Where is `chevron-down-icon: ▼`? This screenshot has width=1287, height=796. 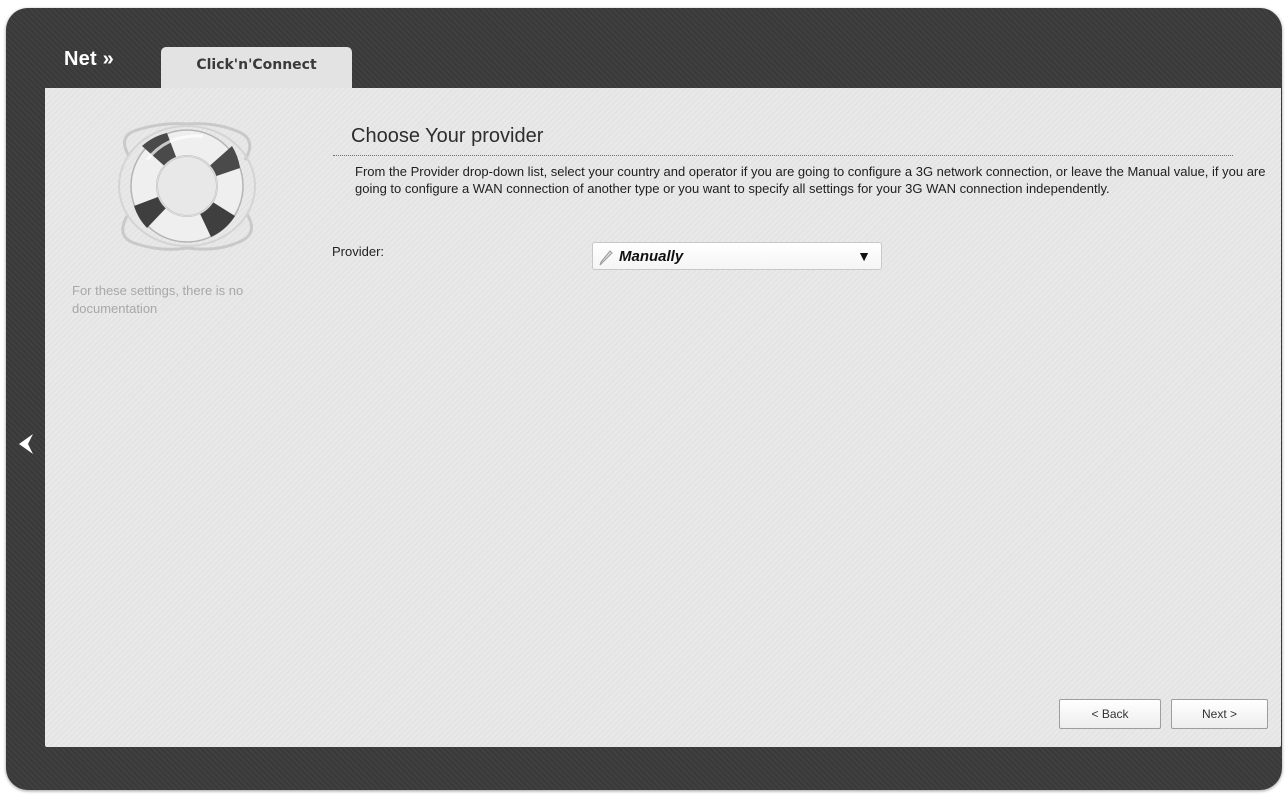
chevron-down-icon: ▼ is located at coordinates (864, 256).